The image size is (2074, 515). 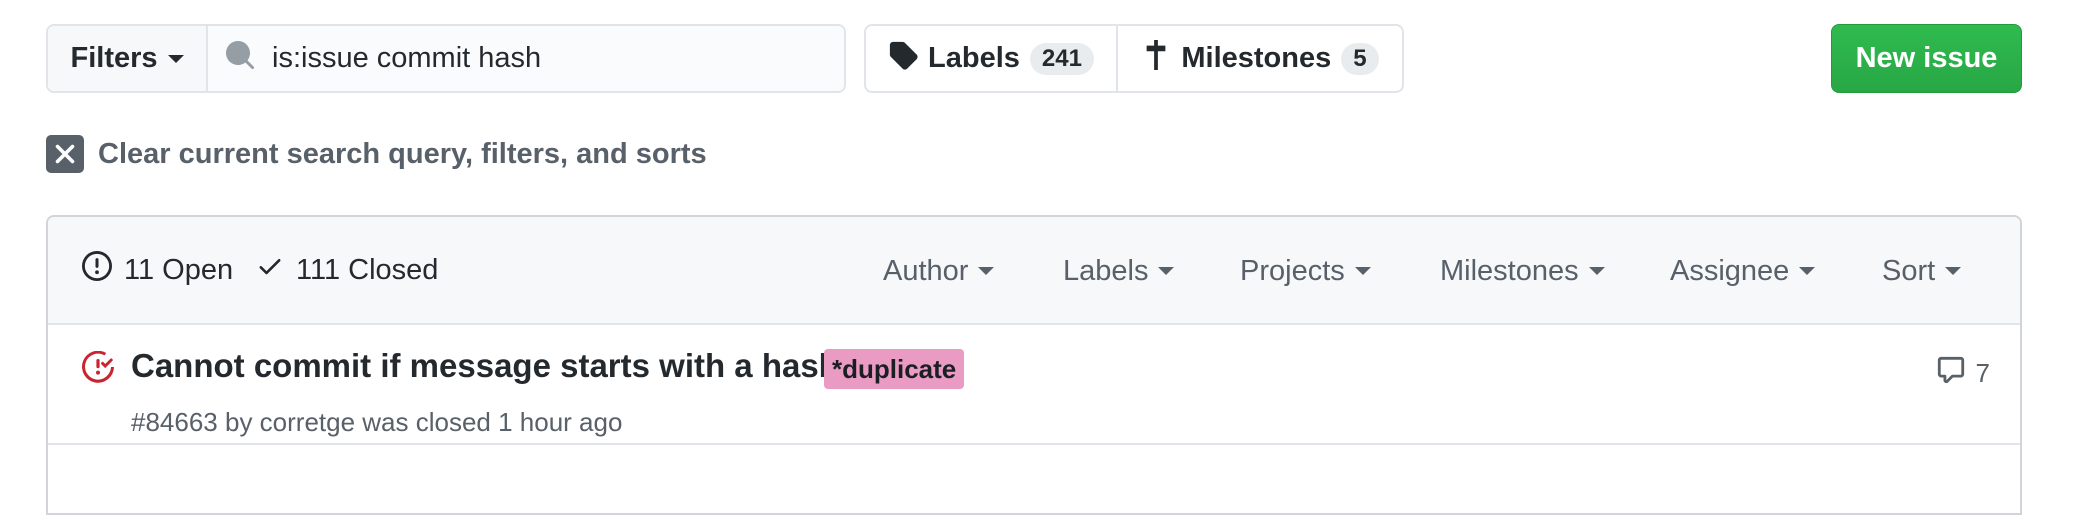 I want to click on issue-comments-link: 7, so click(x=1963, y=373).